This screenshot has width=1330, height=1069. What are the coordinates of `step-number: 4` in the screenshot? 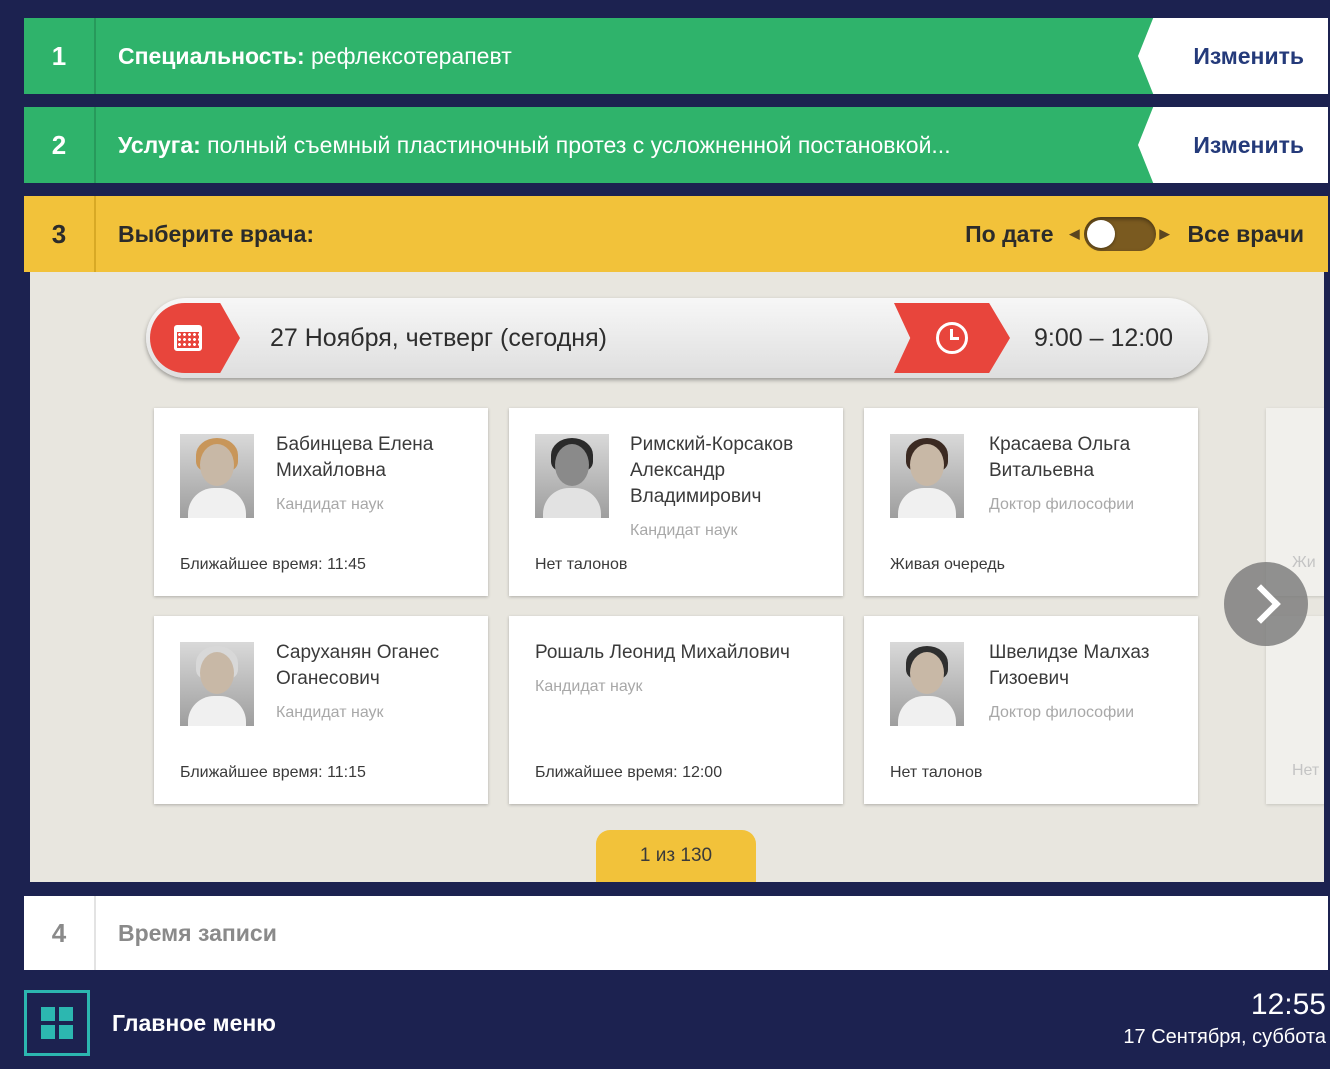 It's located at (60, 933).